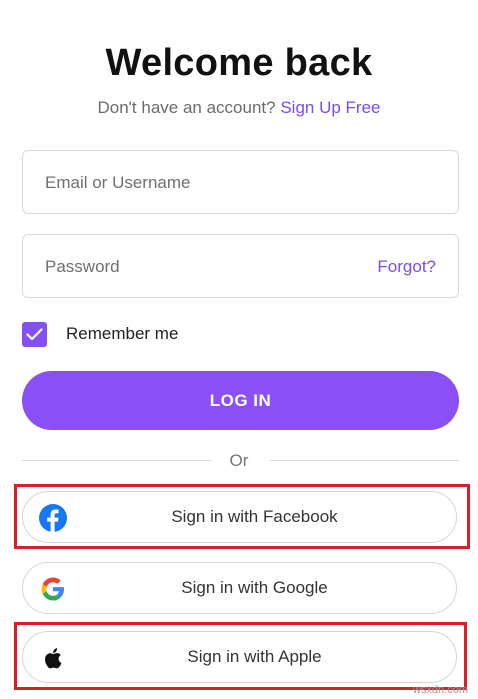  Describe the element at coordinates (240, 400) in the screenshot. I see `login-button: LOG IN` at that location.